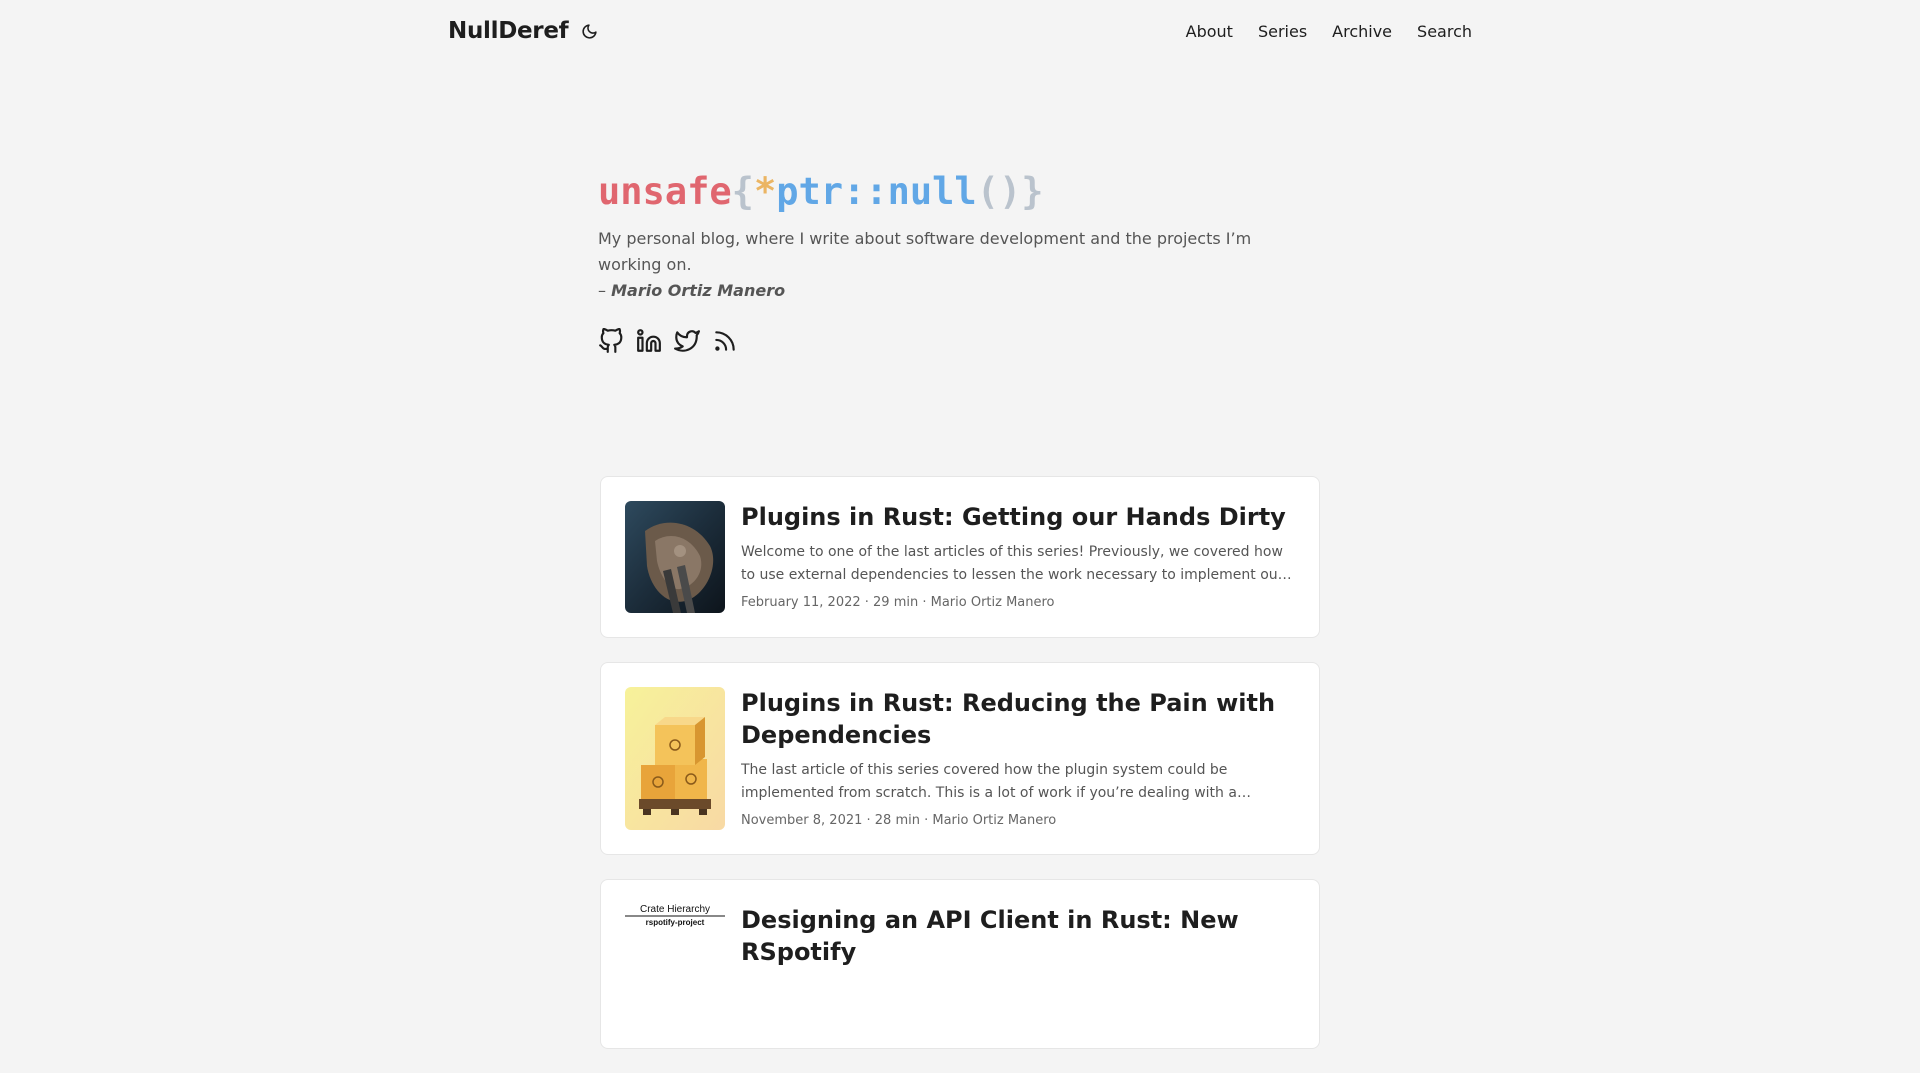 The image size is (1920, 1073). What do you see at coordinates (1032, 191) in the screenshot?
I see `title-close-brace: }` at bounding box center [1032, 191].